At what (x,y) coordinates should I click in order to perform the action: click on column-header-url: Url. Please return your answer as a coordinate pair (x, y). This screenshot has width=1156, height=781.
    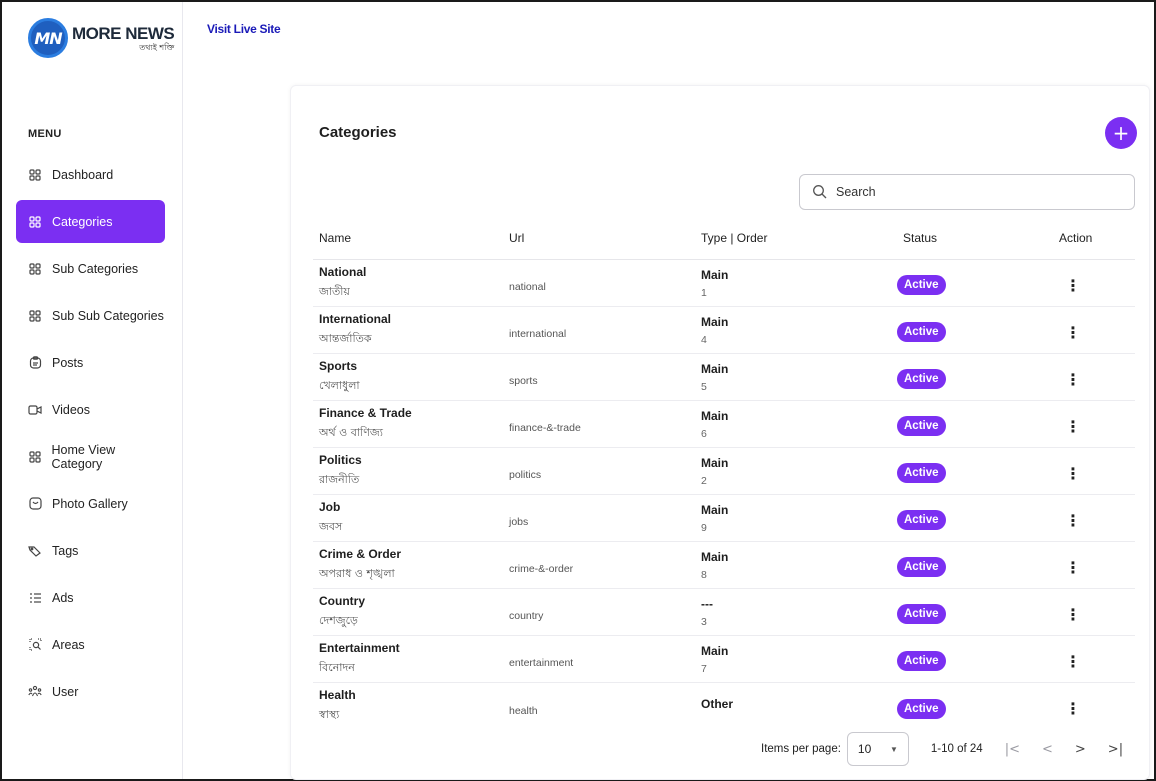
    Looking at the image, I should click on (605, 238).